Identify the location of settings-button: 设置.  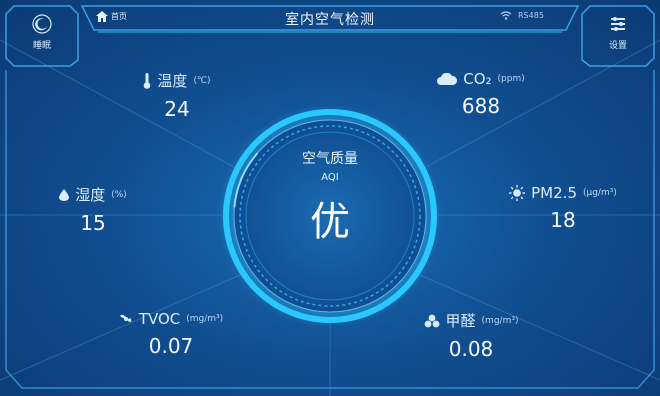
(618, 32).